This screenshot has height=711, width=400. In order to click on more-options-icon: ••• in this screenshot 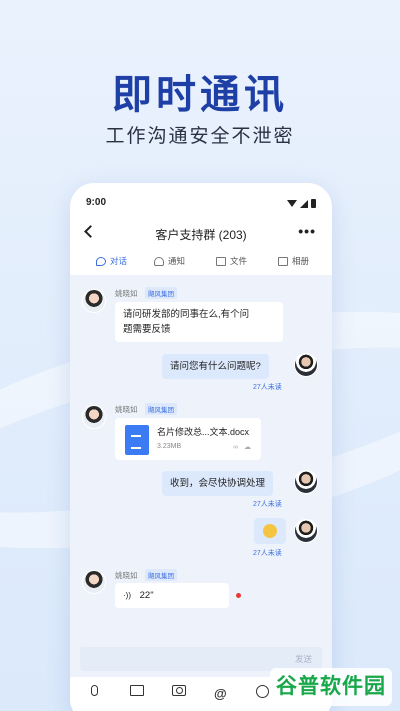, I will do `click(307, 231)`.